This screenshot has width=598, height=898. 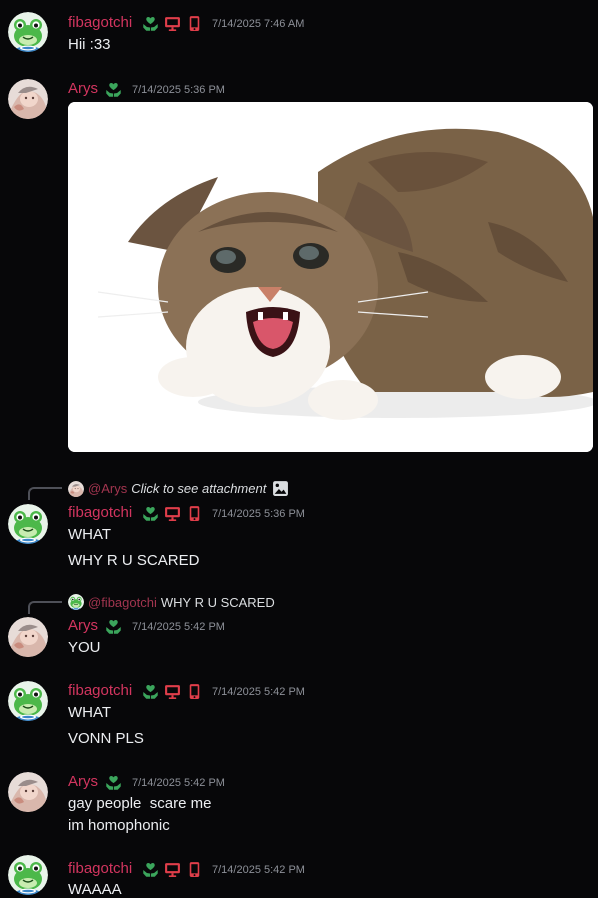 I want to click on message-text: WAAAA, so click(x=95, y=889).